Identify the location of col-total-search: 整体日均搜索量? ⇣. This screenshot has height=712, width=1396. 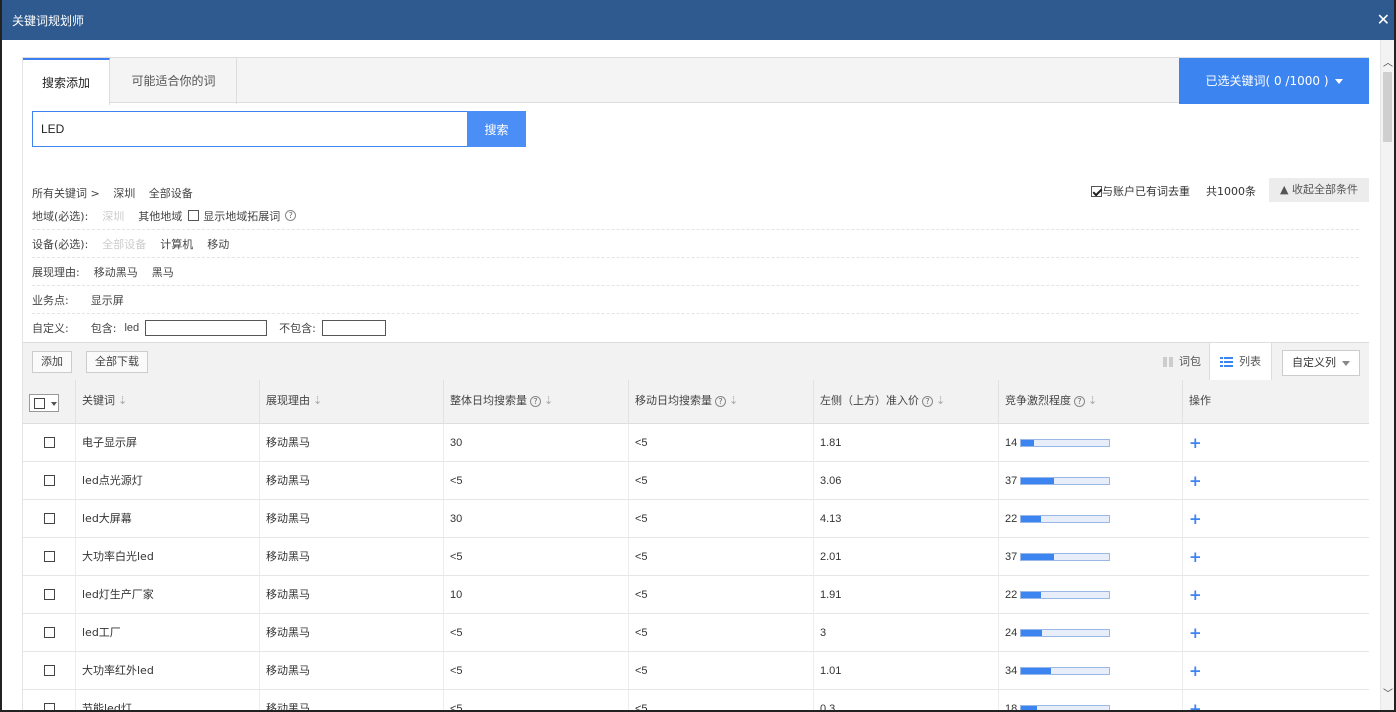
(535, 402).